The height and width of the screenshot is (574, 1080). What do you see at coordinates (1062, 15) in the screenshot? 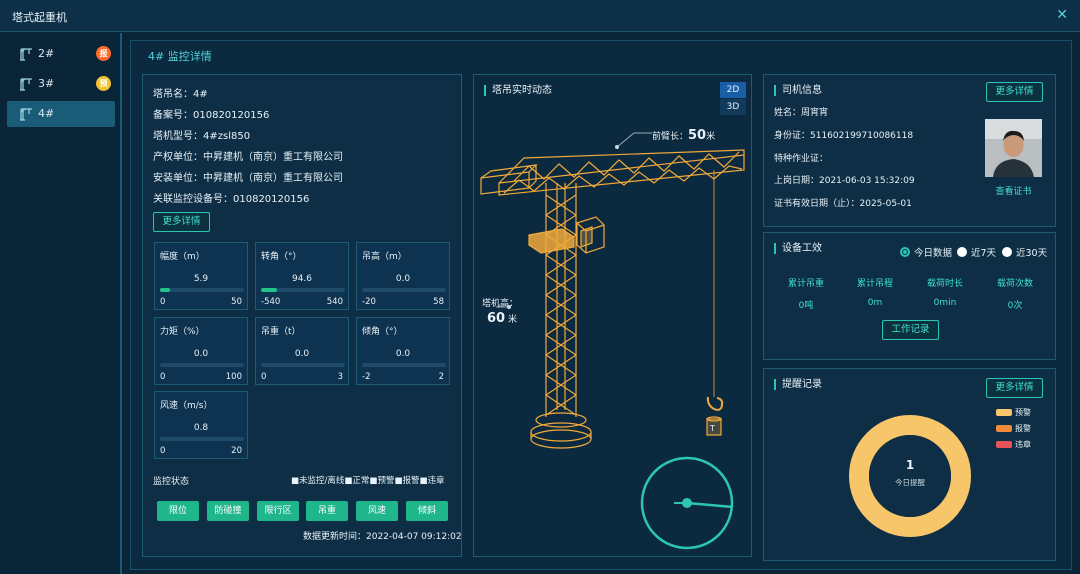
I see `close-icon: ✕` at bounding box center [1062, 15].